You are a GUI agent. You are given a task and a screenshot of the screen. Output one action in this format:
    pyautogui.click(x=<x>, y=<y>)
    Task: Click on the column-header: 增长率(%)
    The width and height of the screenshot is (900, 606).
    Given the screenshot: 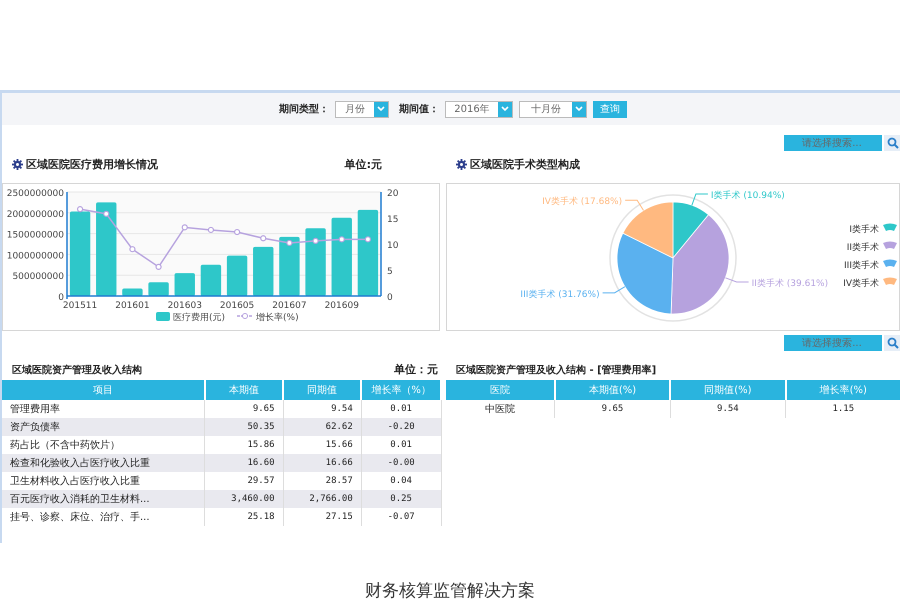 What is the action you would take?
    pyautogui.click(x=843, y=390)
    